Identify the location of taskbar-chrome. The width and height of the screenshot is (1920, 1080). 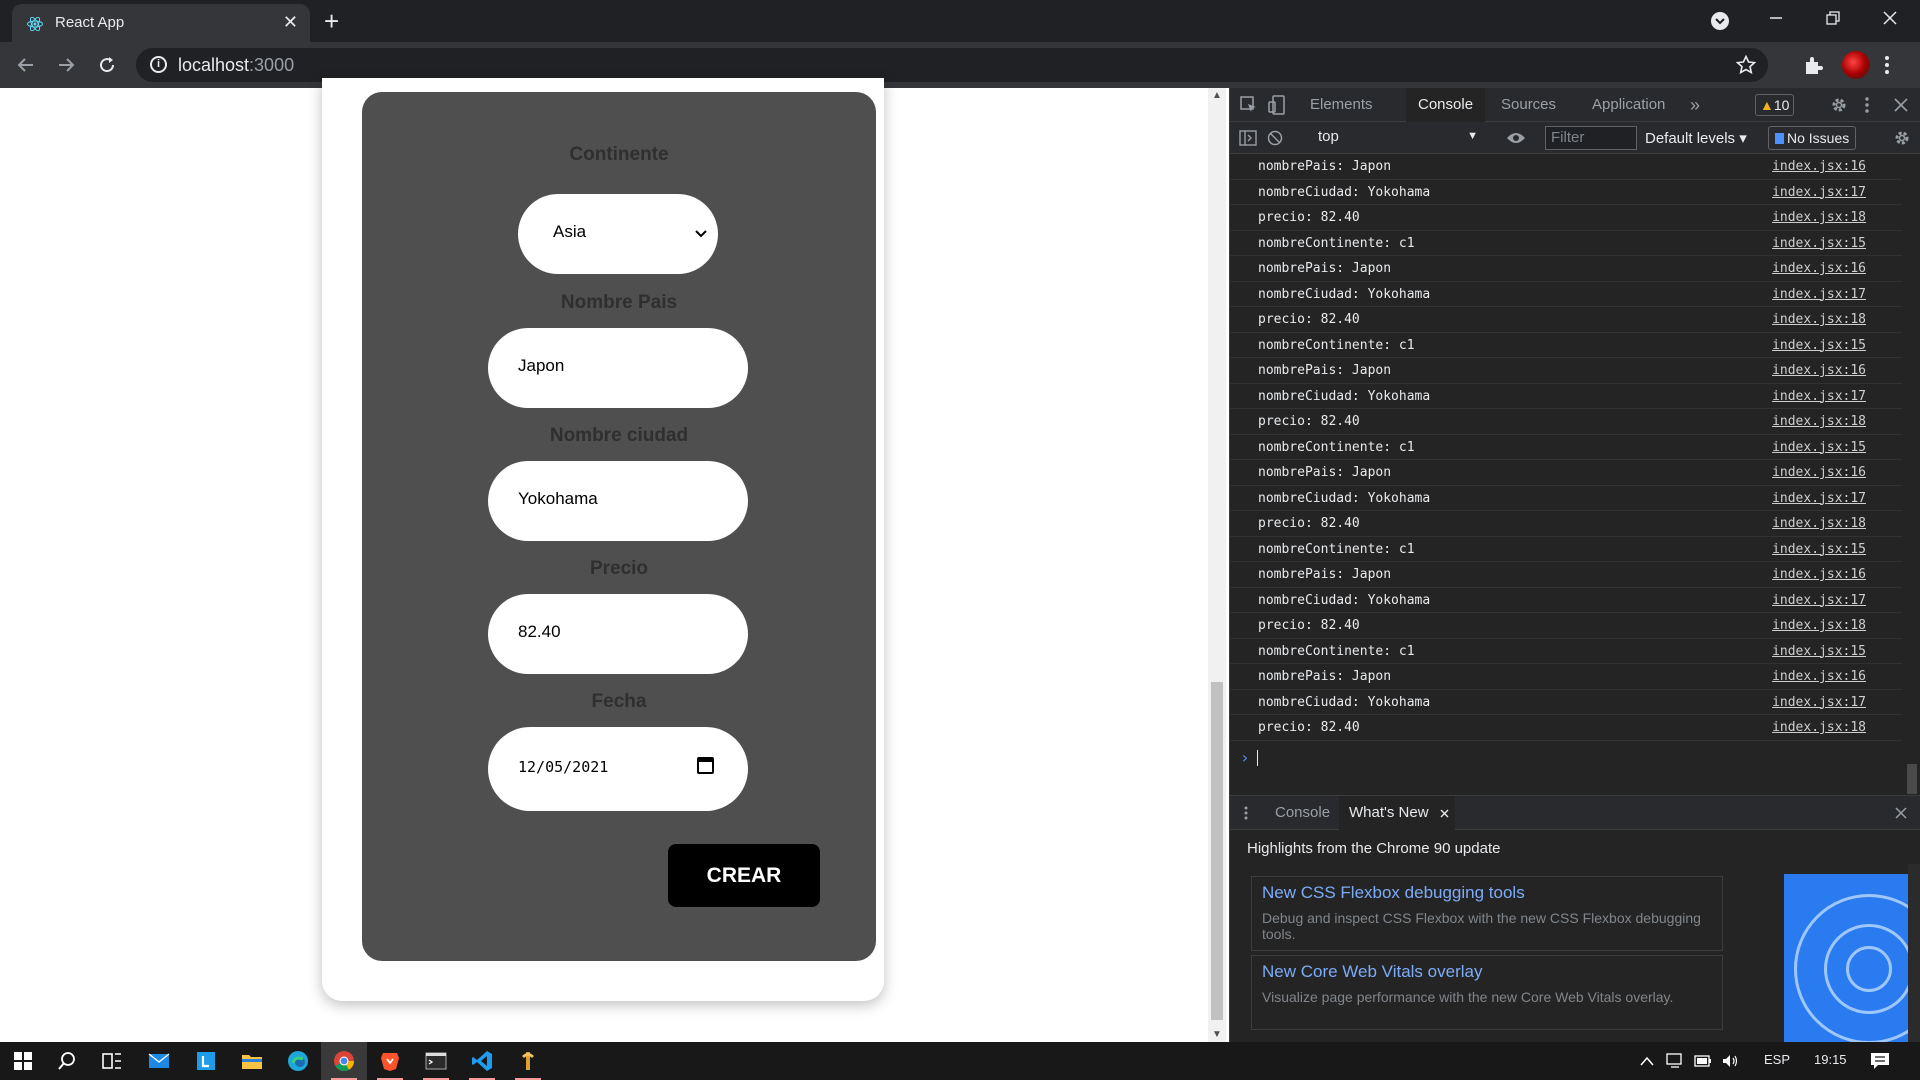
(344, 1061).